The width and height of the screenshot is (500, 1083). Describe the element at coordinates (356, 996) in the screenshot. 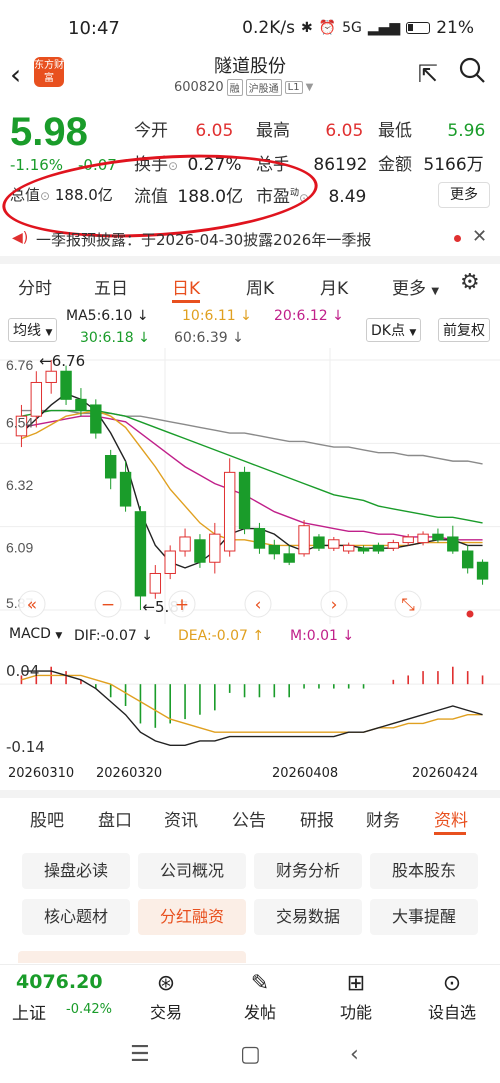

I see `apps-button: ⊞ 功能` at that location.